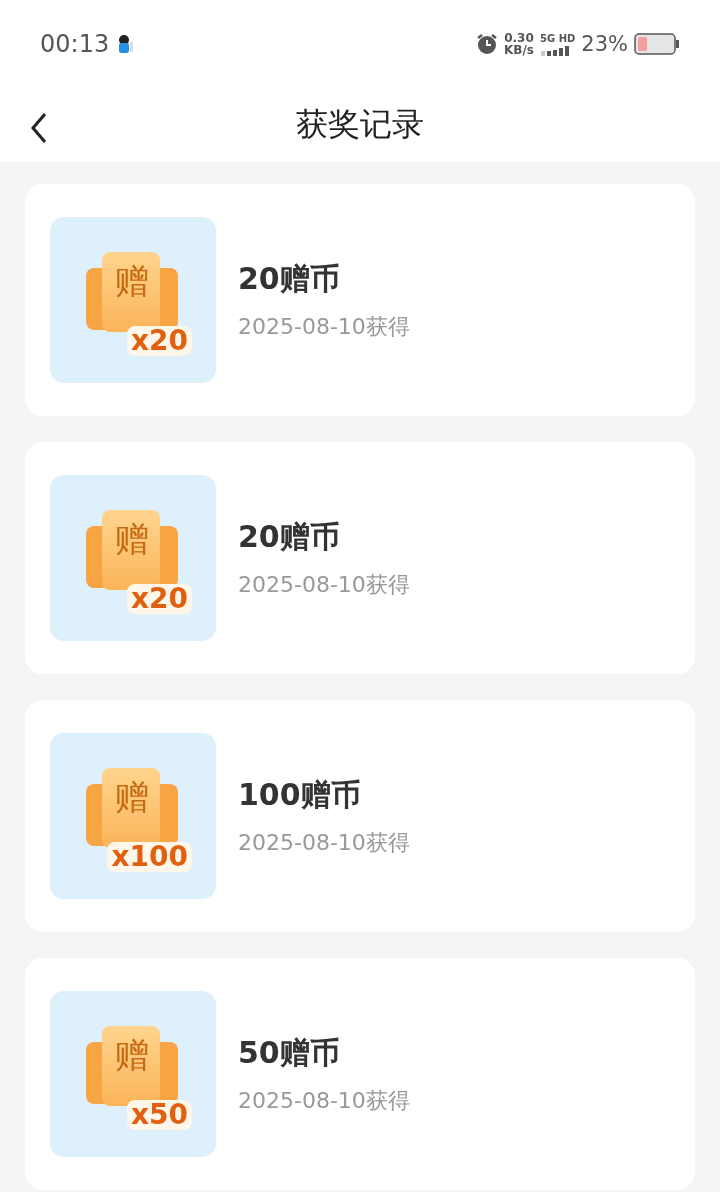 This screenshot has width=720, height=1192. What do you see at coordinates (149, 857) in the screenshot?
I see `prize-count: x100` at bounding box center [149, 857].